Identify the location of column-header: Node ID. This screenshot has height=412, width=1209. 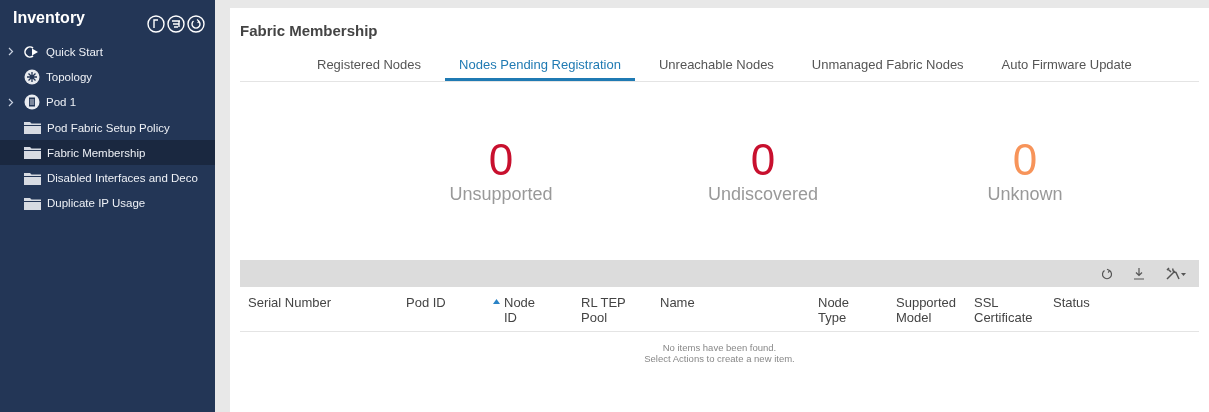
(520, 310).